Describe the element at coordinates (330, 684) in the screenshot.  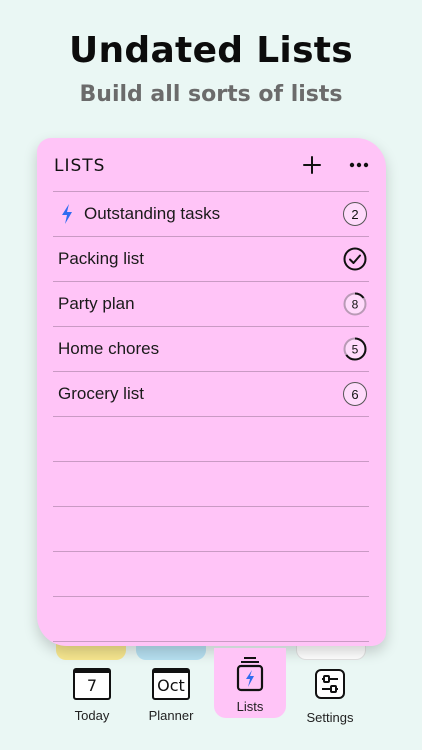
I see `sliders-icon` at that location.